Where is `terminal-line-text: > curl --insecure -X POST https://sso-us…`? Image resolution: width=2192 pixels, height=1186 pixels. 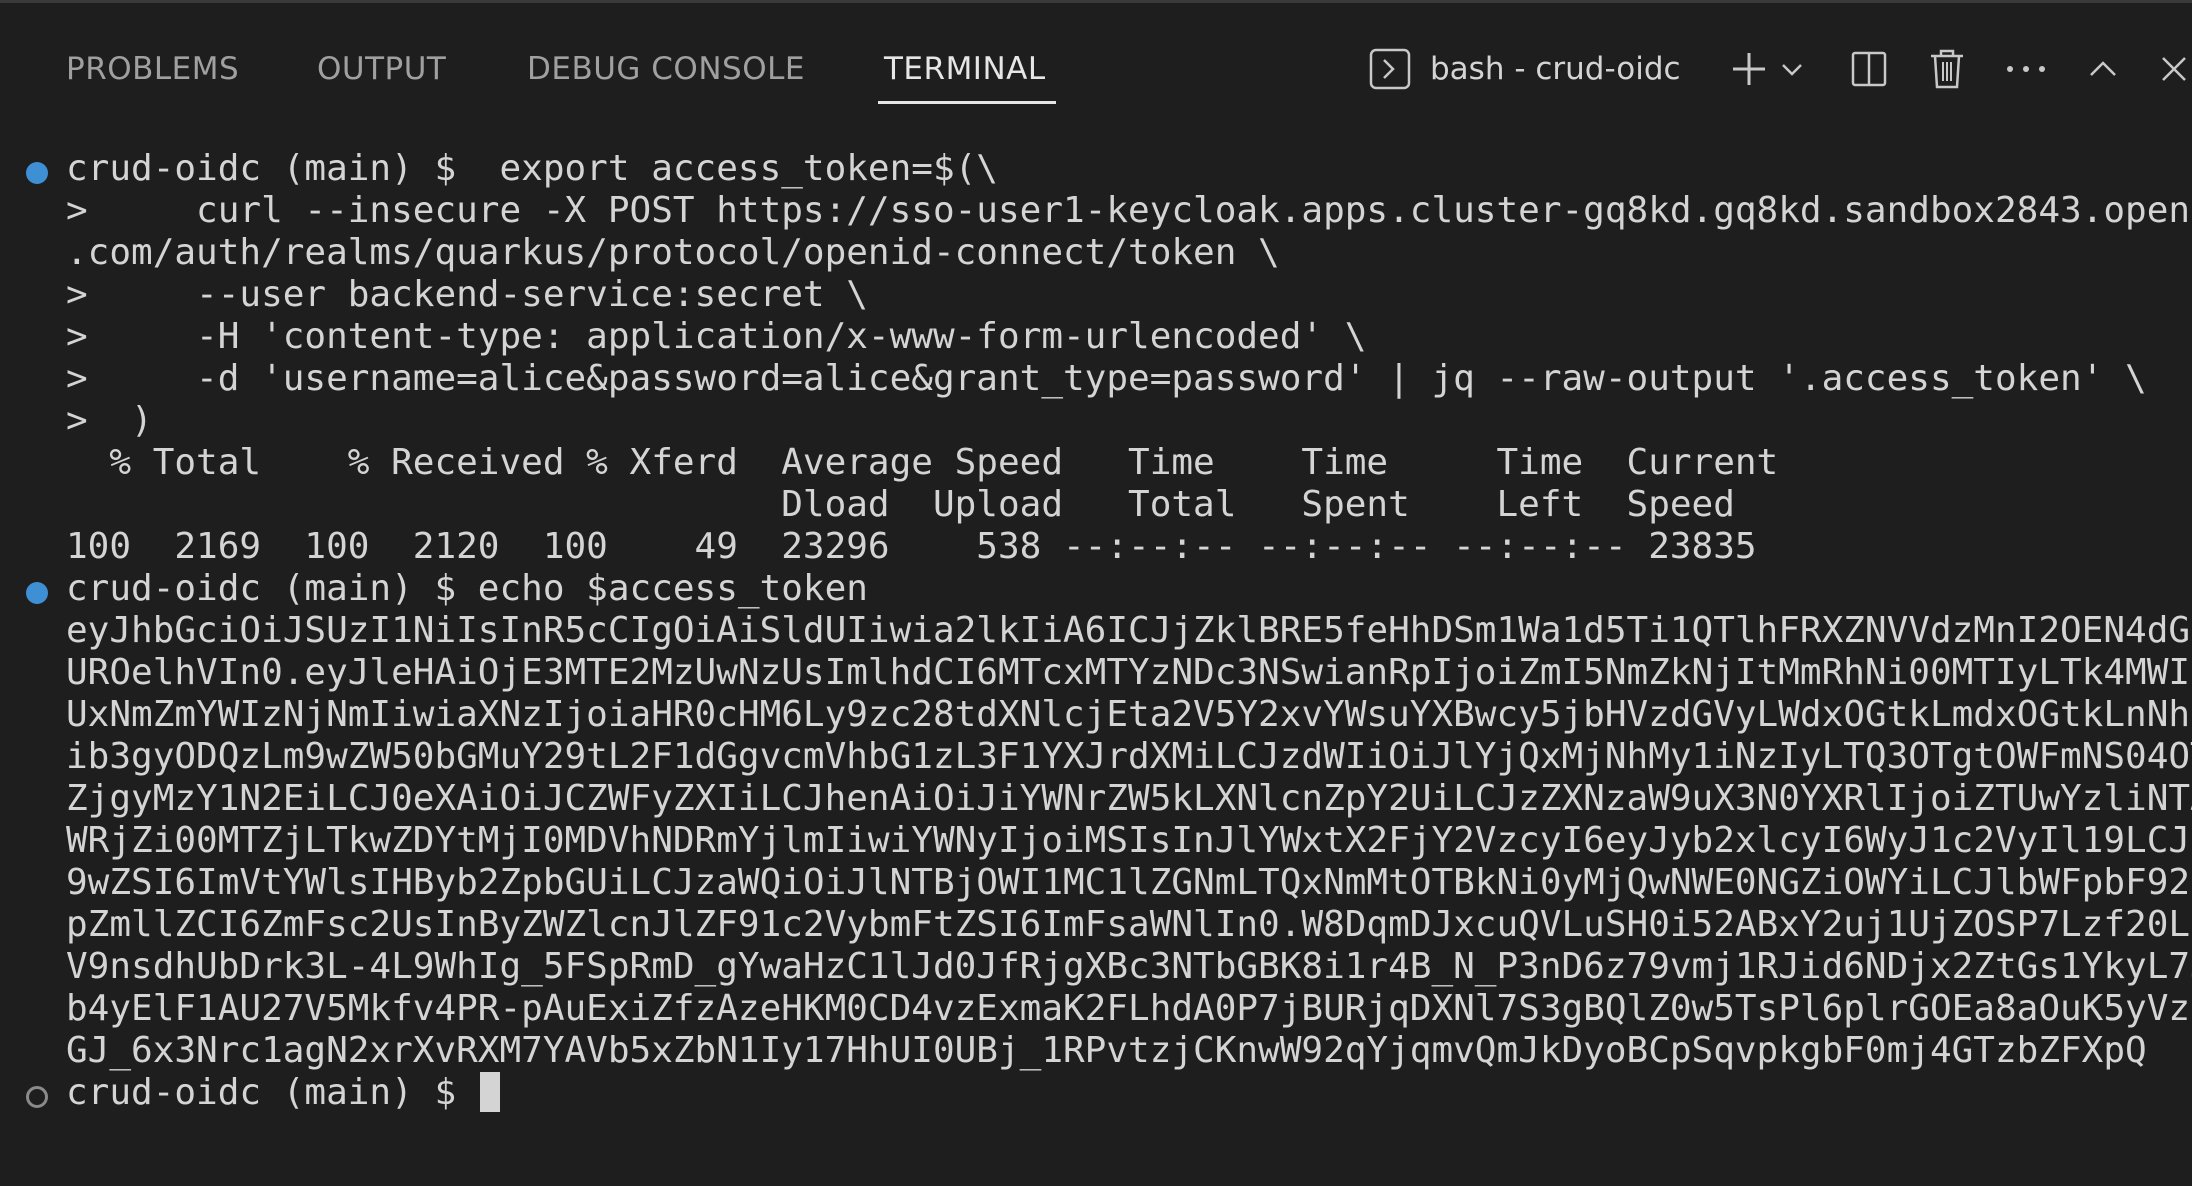 terminal-line-text: > curl --insecure -X POST https://sso-us… is located at coordinates (1129, 210).